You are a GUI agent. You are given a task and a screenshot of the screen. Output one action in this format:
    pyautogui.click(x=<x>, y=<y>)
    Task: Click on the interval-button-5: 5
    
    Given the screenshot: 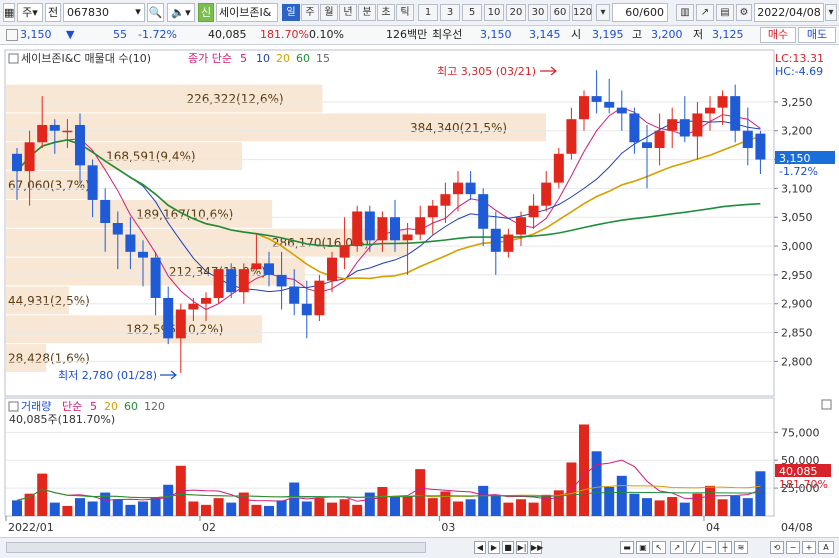 What is the action you would take?
    pyautogui.click(x=472, y=12)
    